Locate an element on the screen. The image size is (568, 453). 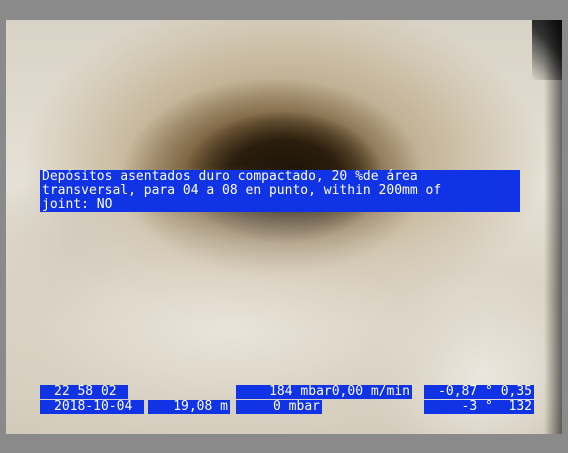
observation-line-3: joint: NO is located at coordinates (77, 204).